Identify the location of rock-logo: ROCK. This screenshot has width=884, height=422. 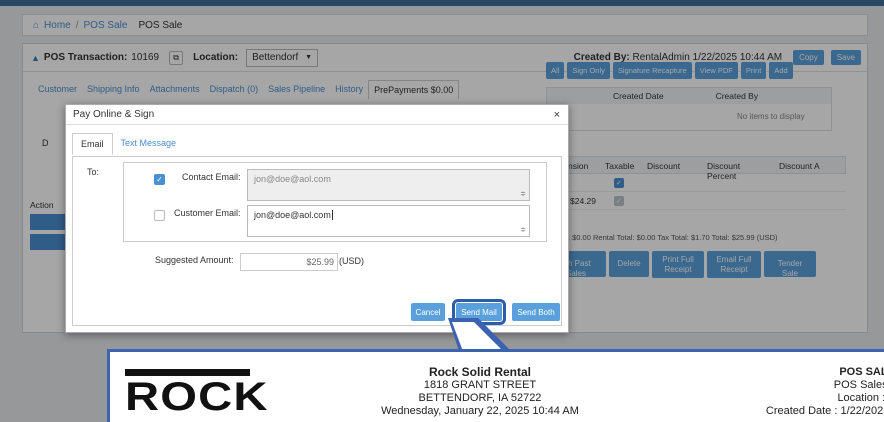
(196, 394).